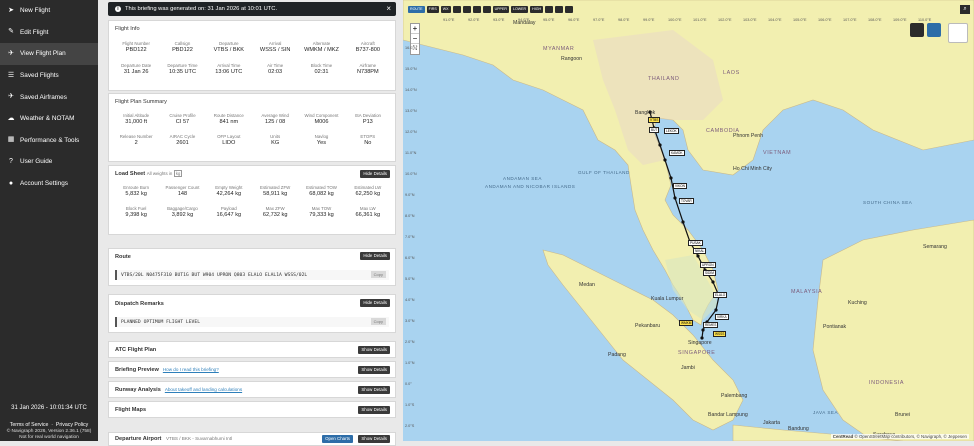 The height and width of the screenshot is (446, 974). What do you see at coordinates (49, 97) in the screenshot?
I see `sidebar-item-saved-airframes: ✈ Saved Airframes` at bounding box center [49, 97].